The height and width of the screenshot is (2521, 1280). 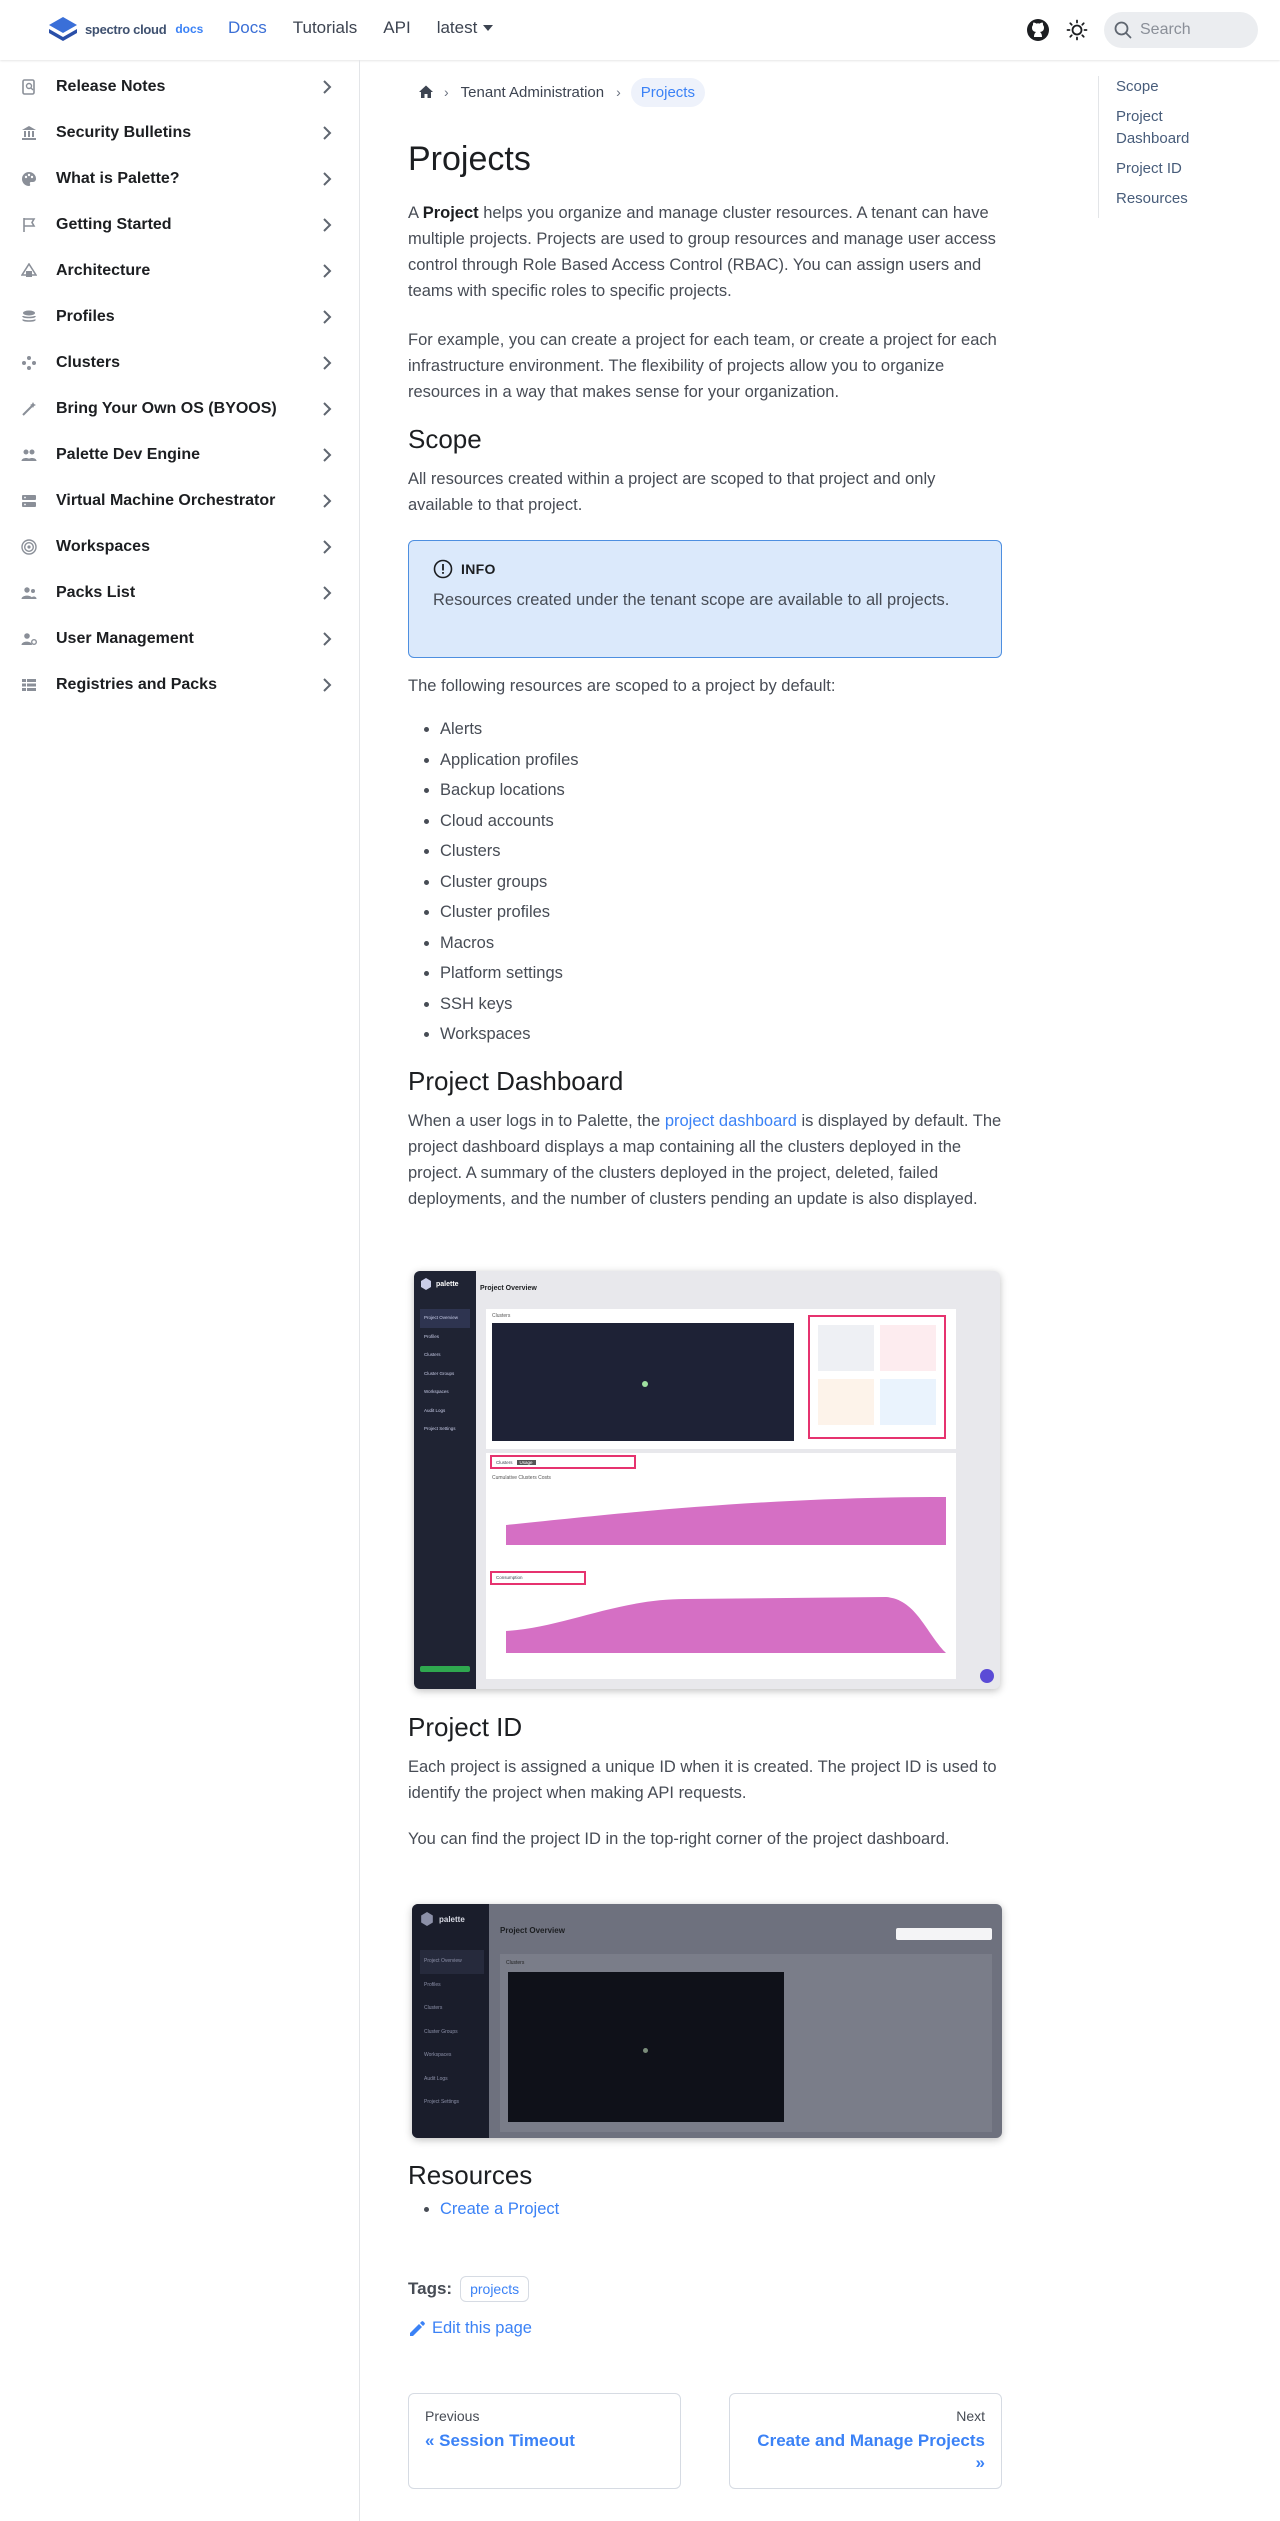 I want to click on caret-down-icon, so click(x=488, y=28).